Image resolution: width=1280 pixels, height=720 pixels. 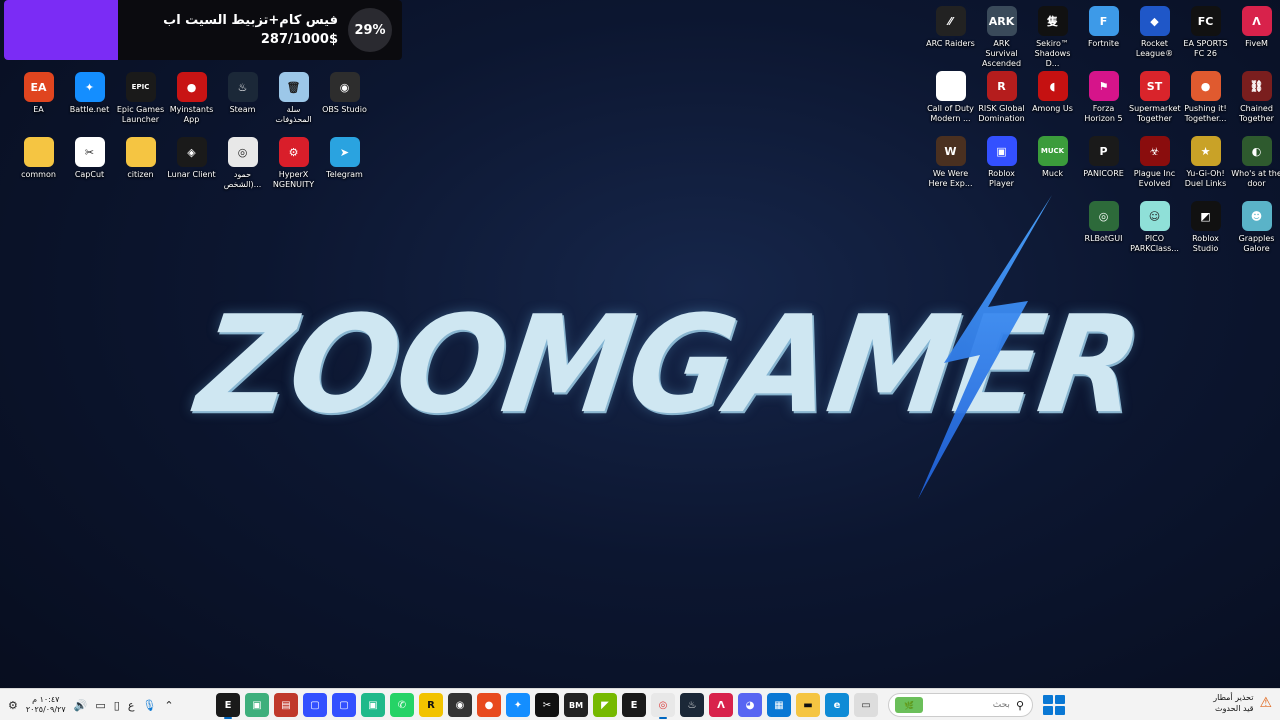 What do you see at coordinates (1001, 36) in the screenshot?
I see `desktop-shortcut: ARK ARK Survival Ascended` at bounding box center [1001, 36].